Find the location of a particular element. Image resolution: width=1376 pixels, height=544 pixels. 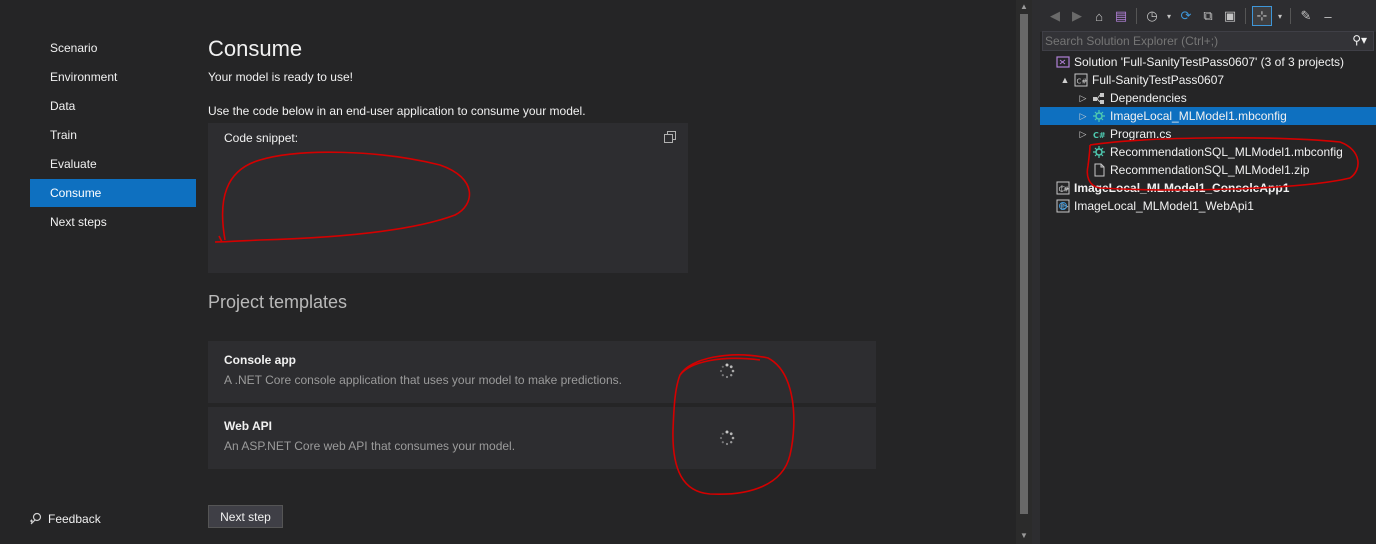

tree-item: ▷ImageLocal_MLModel1_WebApi1 is located at coordinates (1208, 206).